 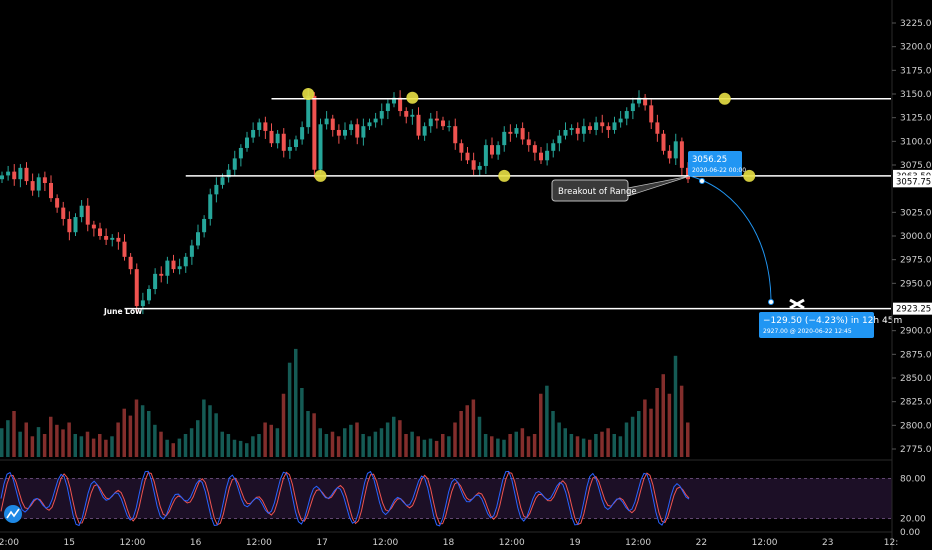 What do you see at coordinates (916, 261) in the screenshot?
I see `price-tick-label: 2975.00` at bounding box center [916, 261].